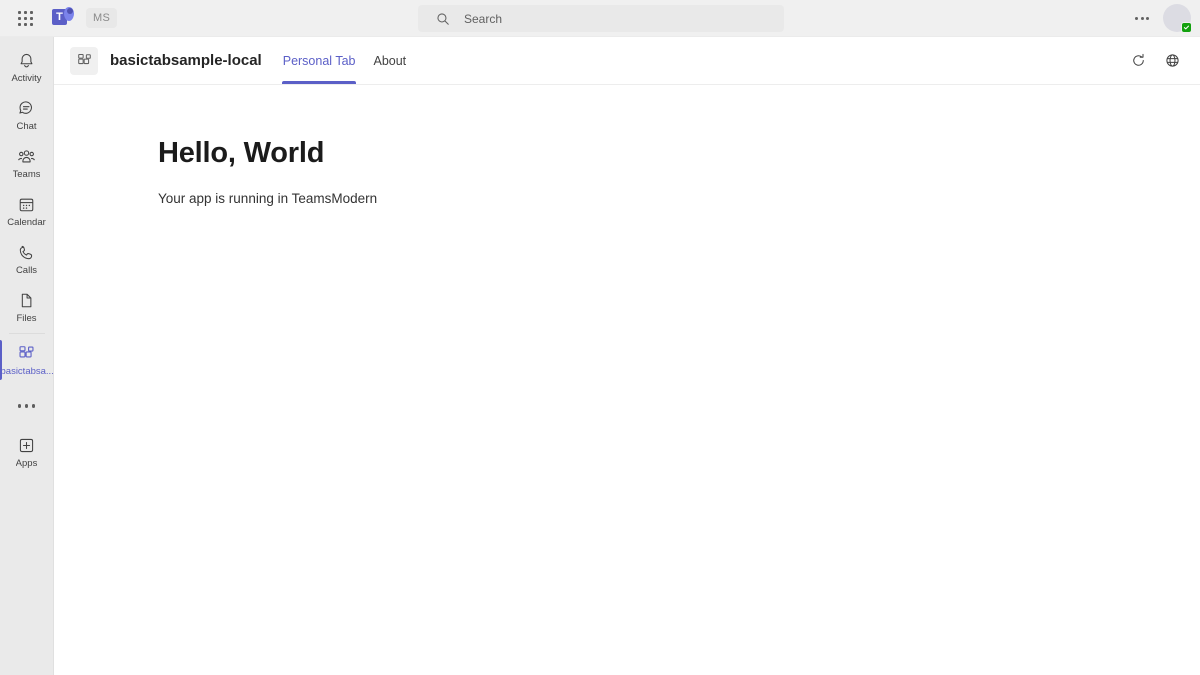 The height and width of the screenshot is (675, 1200). Describe the element at coordinates (26, 333) in the screenshot. I see `rail-divider` at that location.